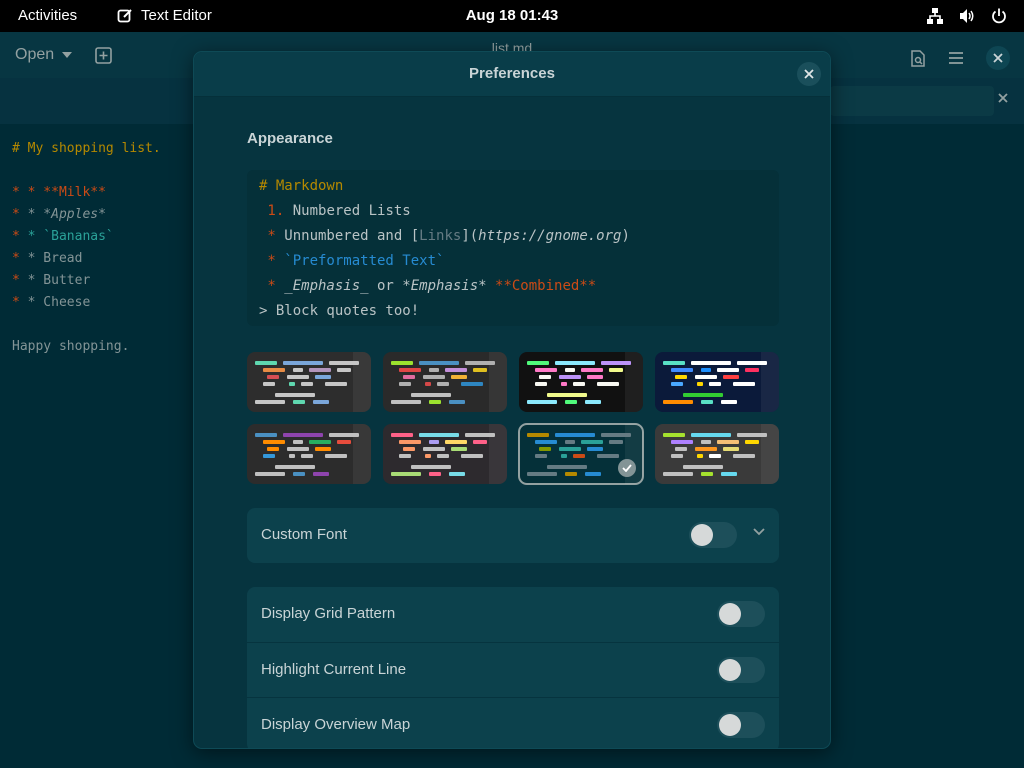 This screenshot has width=1024, height=768. Describe the element at coordinates (290, 138) in the screenshot. I see `appearance-heading: Appearance` at that location.